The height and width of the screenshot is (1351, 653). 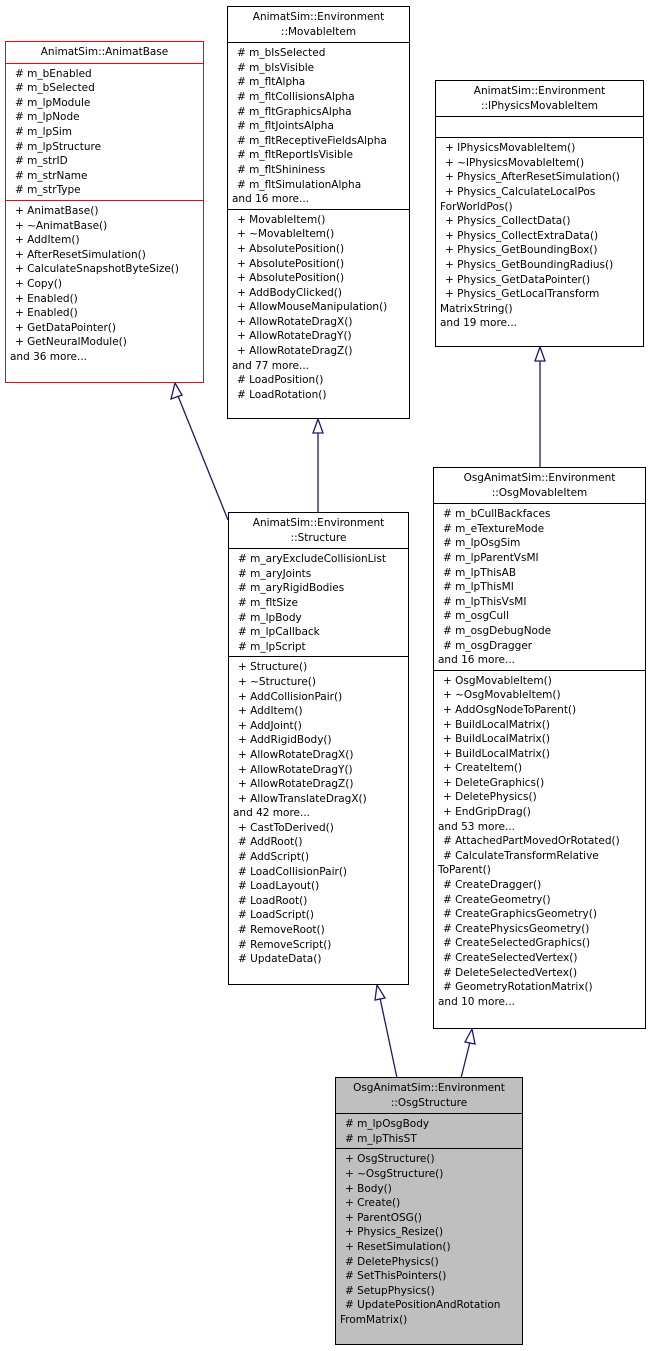 I want to click on member-item: # m_fltCollisionsAlpha, so click(x=321, y=97).